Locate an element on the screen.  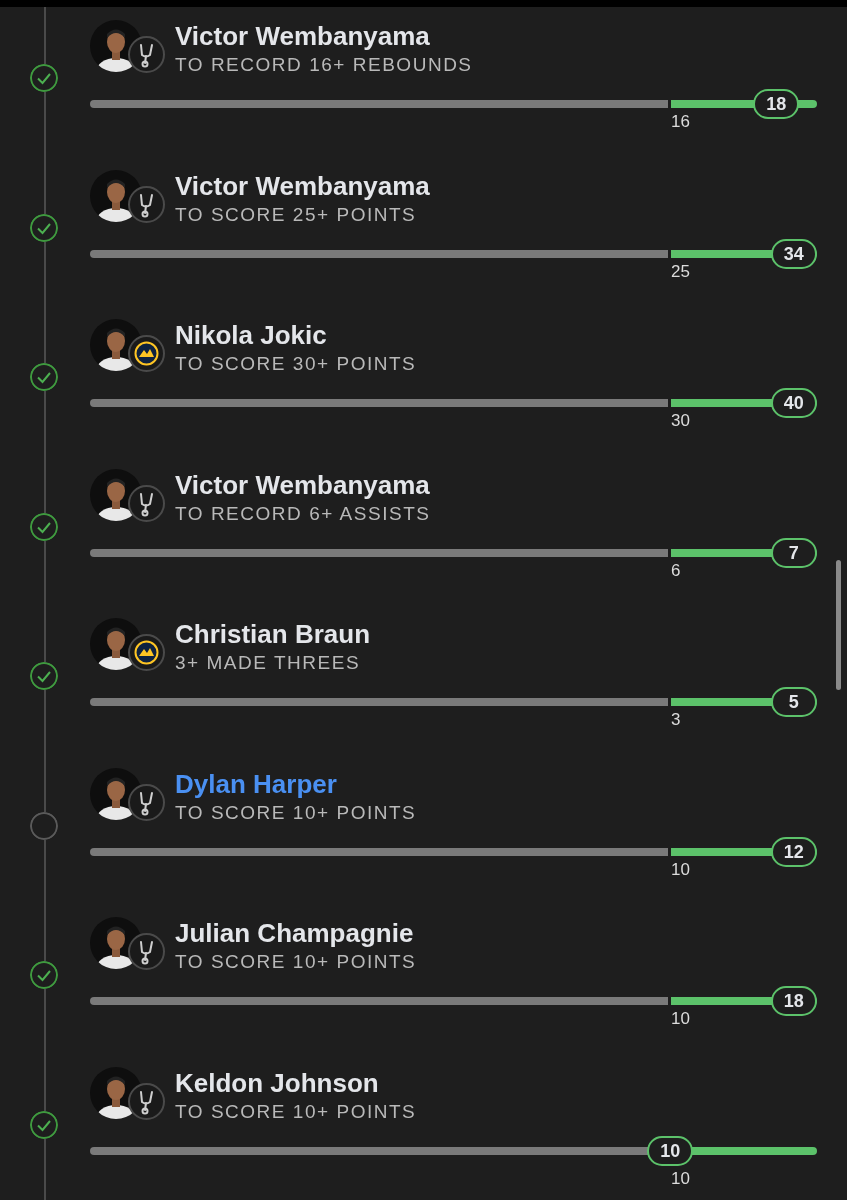
value-pill: 5 is located at coordinates (793, 702).